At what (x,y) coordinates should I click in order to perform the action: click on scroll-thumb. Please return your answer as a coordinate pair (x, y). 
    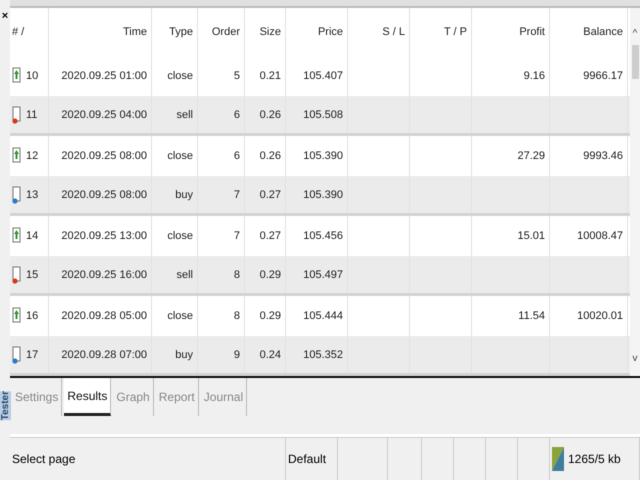
    Looking at the image, I should click on (635, 62).